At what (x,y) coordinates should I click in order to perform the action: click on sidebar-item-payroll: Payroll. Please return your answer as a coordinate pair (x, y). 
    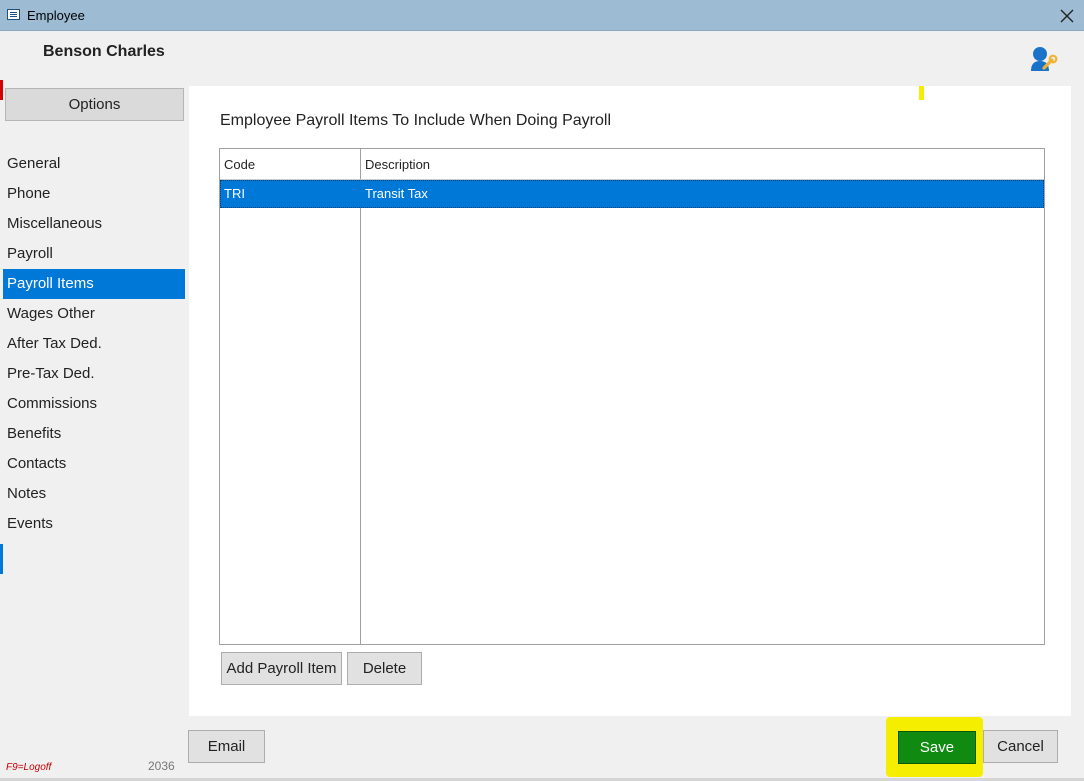
    Looking at the image, I should click on (94, 254).